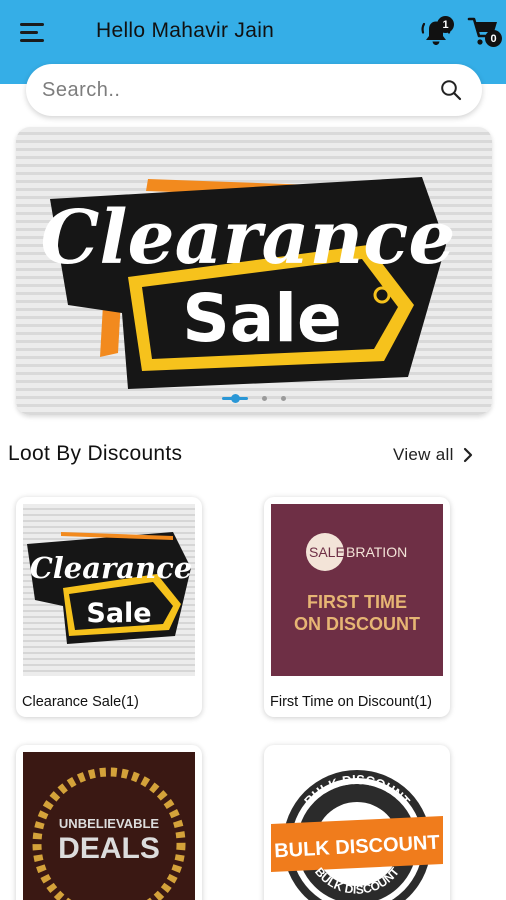  I want to click on card-3-image-line1: UNBELIEVABLE, so click(109, 823).